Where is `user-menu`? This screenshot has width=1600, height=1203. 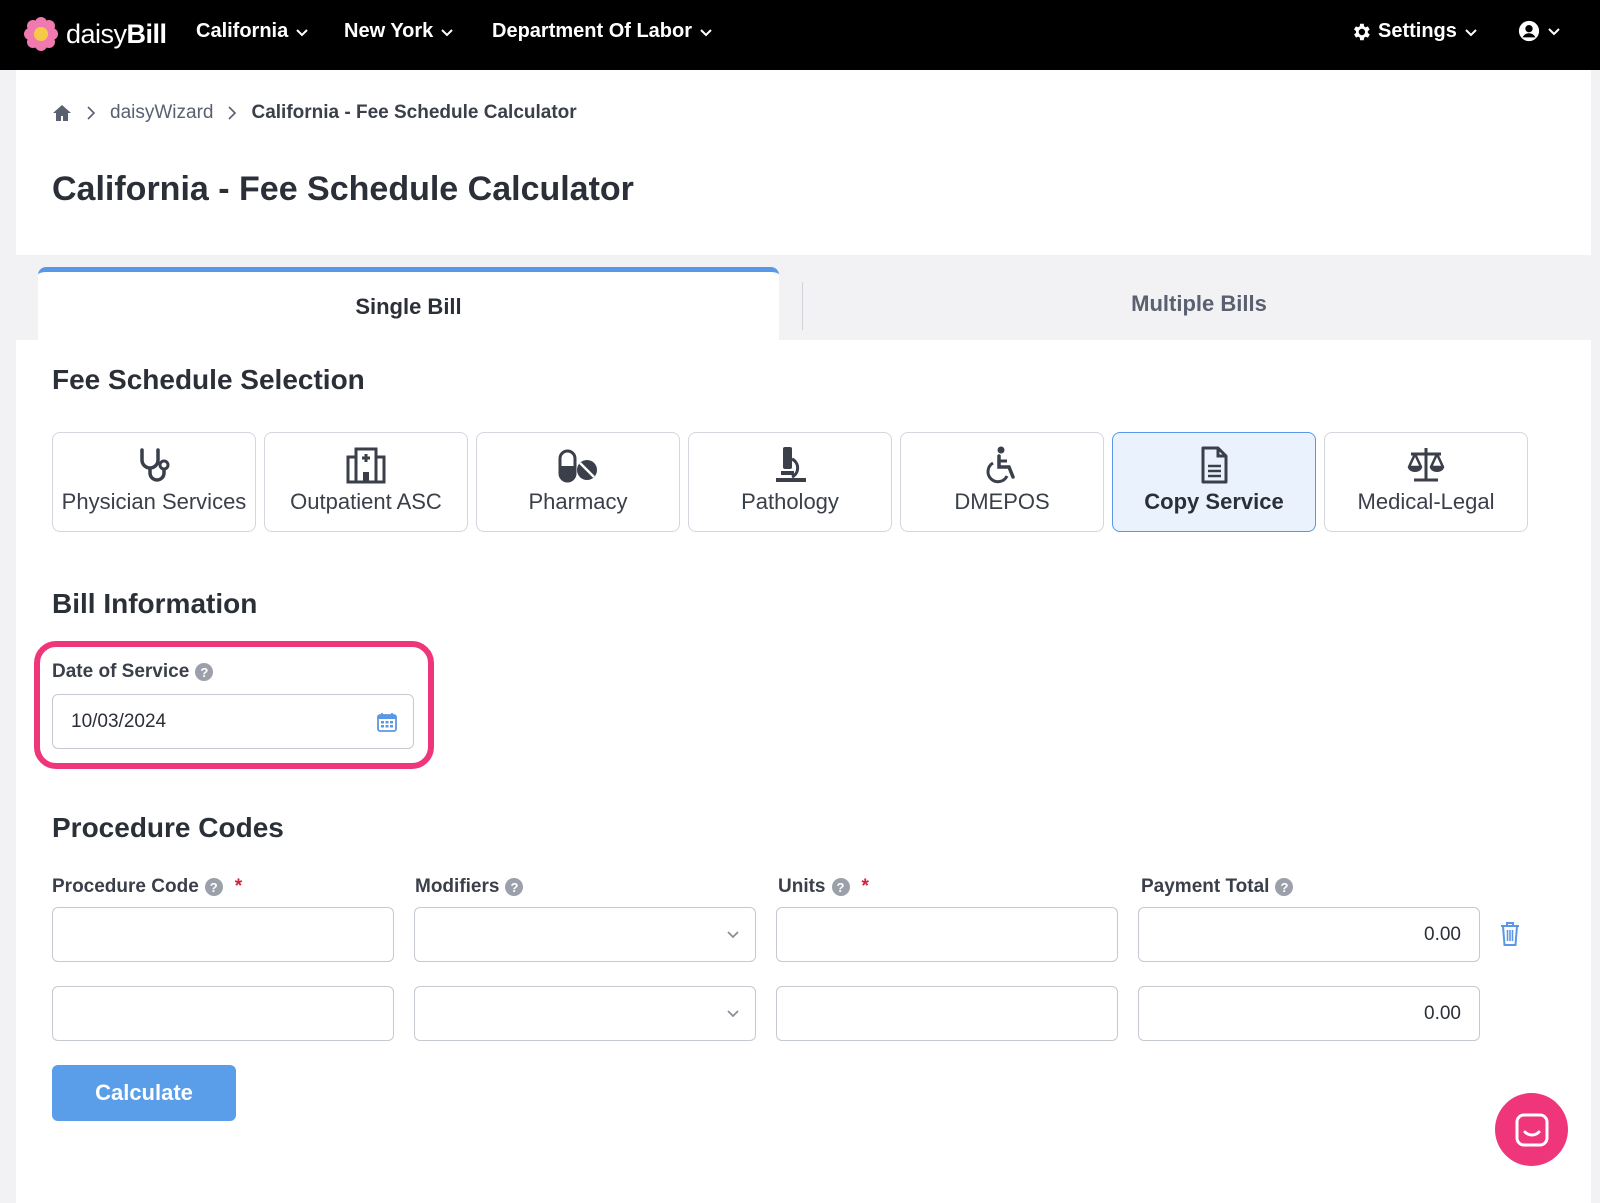
user-menu is located at coordinates (1540, 31).